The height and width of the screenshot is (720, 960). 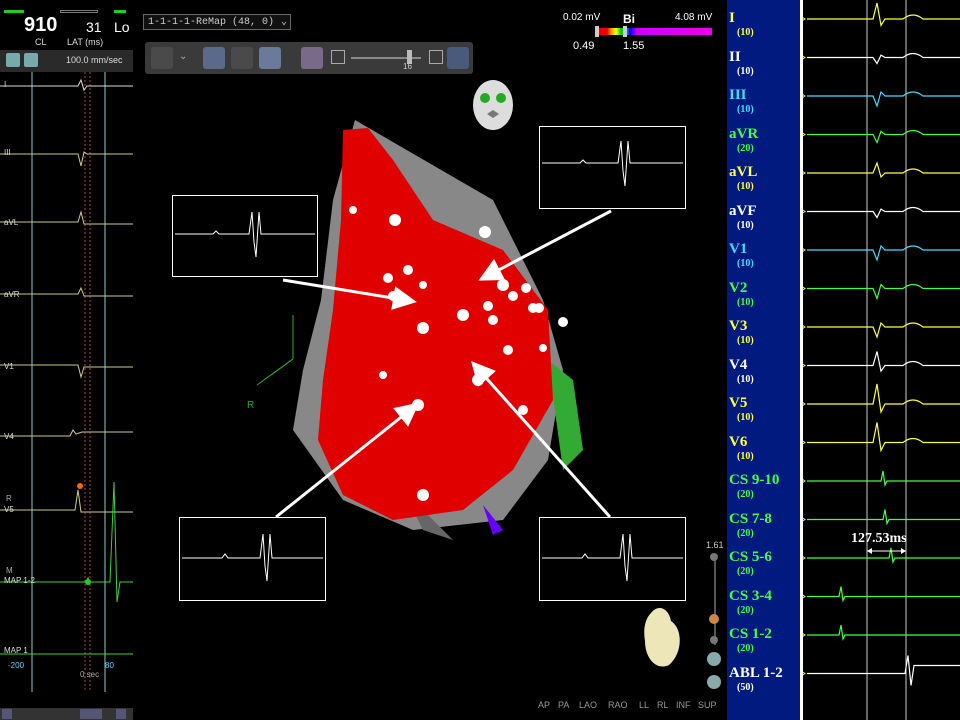 I want to click on channel-gain-6: (10), so click(x=745, y=263).